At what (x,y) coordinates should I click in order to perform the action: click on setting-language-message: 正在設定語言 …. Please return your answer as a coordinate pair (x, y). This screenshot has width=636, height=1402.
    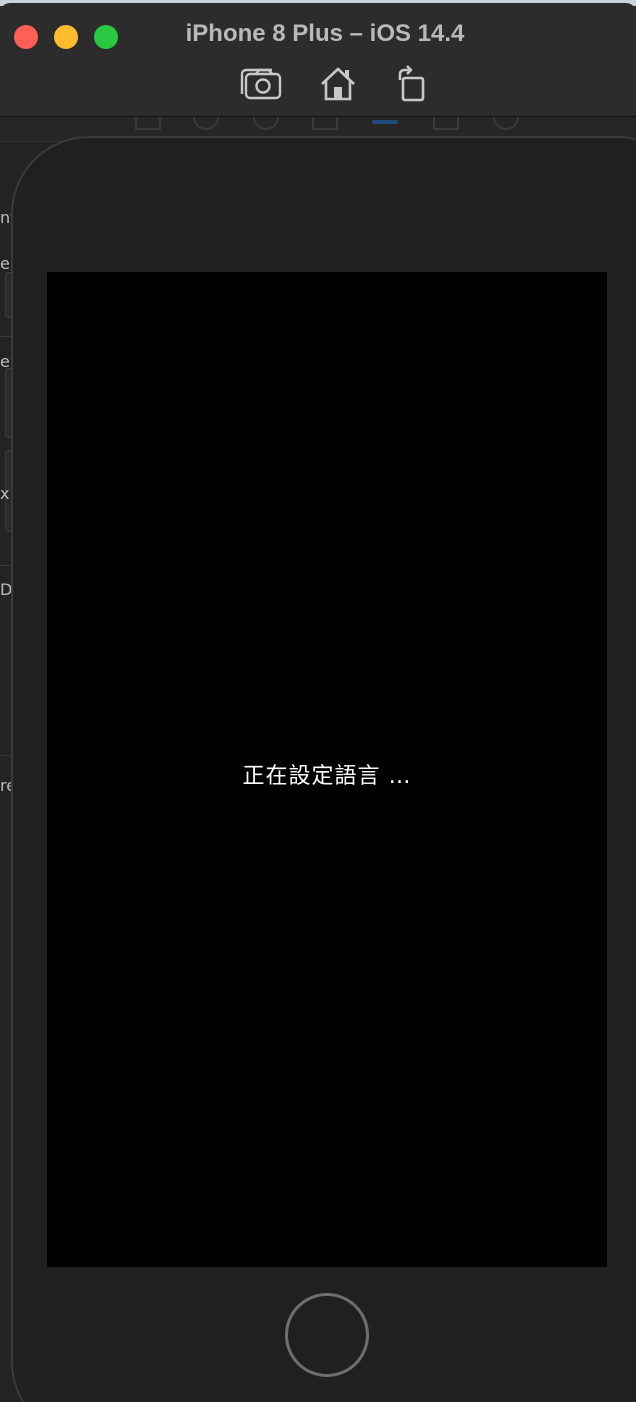
    Looking at the image, I should click on (327, 776).